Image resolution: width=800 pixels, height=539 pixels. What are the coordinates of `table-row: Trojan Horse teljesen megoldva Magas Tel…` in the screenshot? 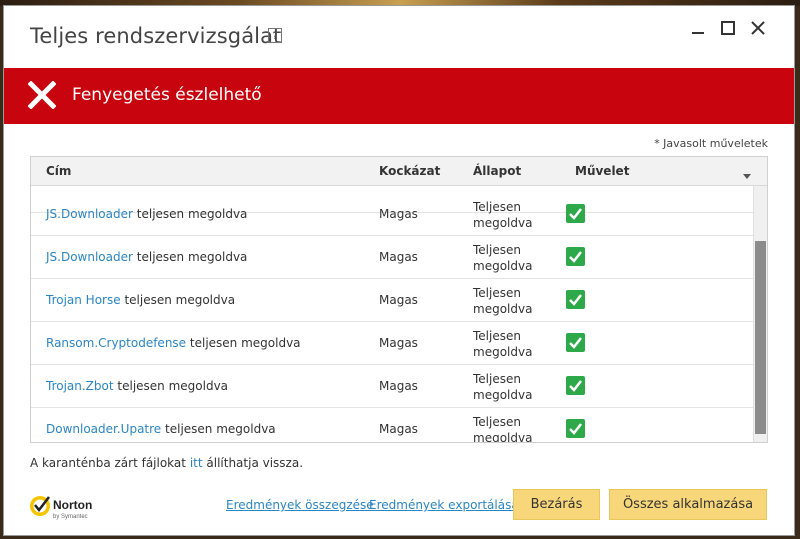 It's located at (392, 300).